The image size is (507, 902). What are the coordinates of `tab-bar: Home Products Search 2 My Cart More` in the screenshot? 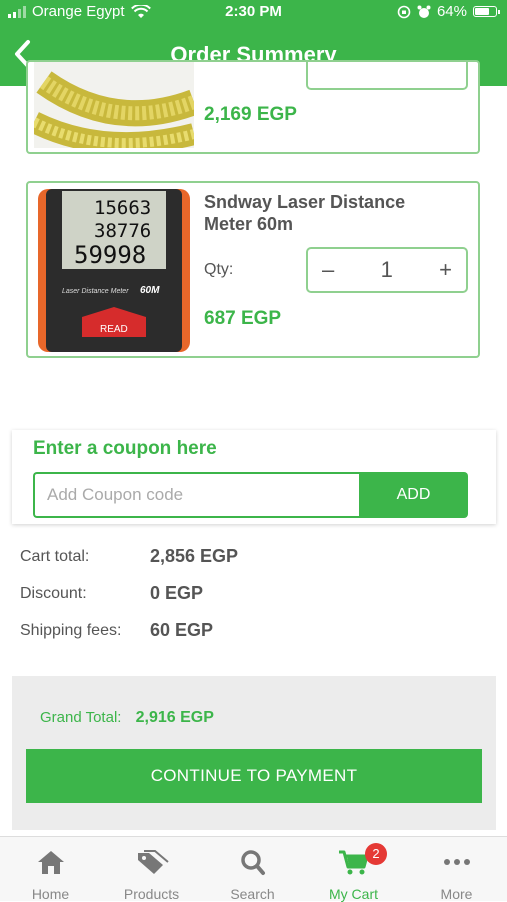 It's located at (253, 869).